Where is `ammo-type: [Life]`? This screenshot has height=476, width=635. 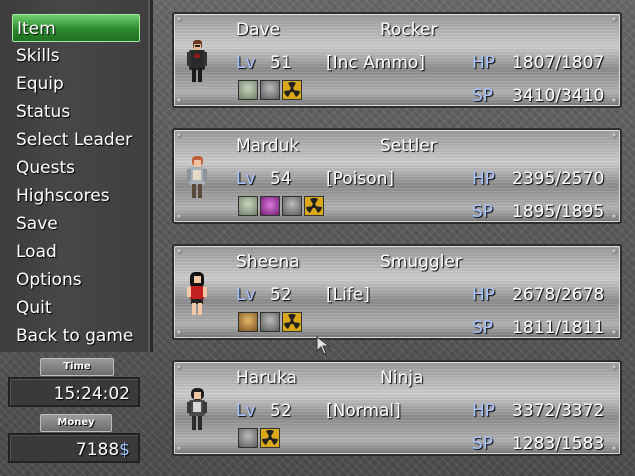
ammo-type: [Life] is located at coordinates (348, 295).